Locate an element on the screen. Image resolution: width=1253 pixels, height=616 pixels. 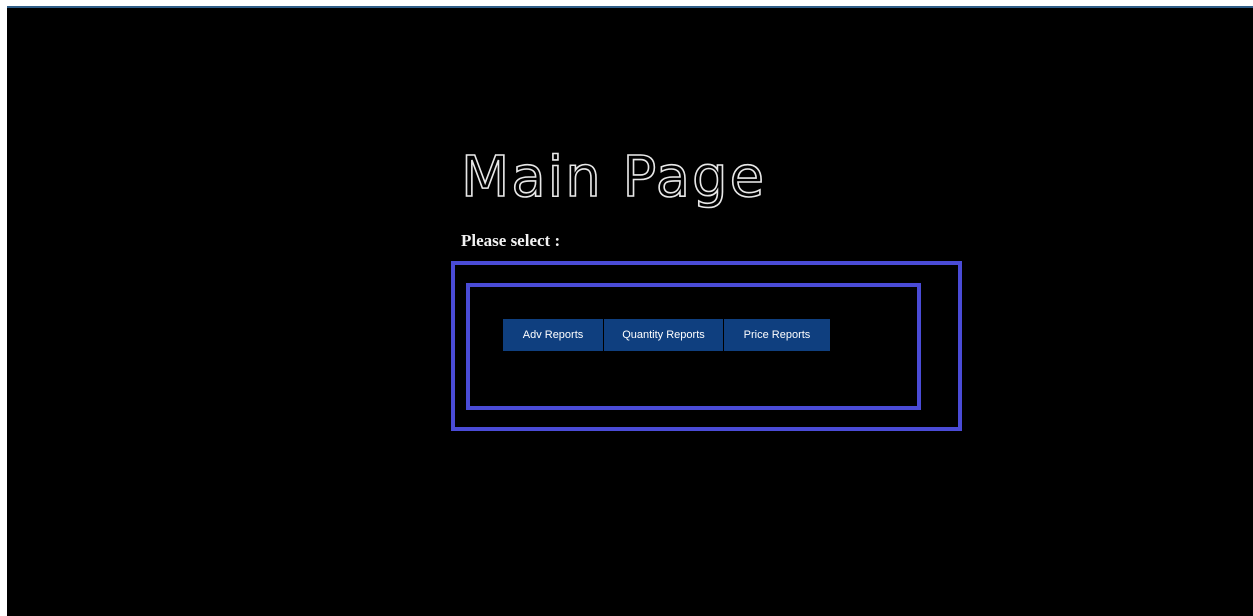
quantity-reports-button: Quantity Reports is located at coordinates (663, 335).